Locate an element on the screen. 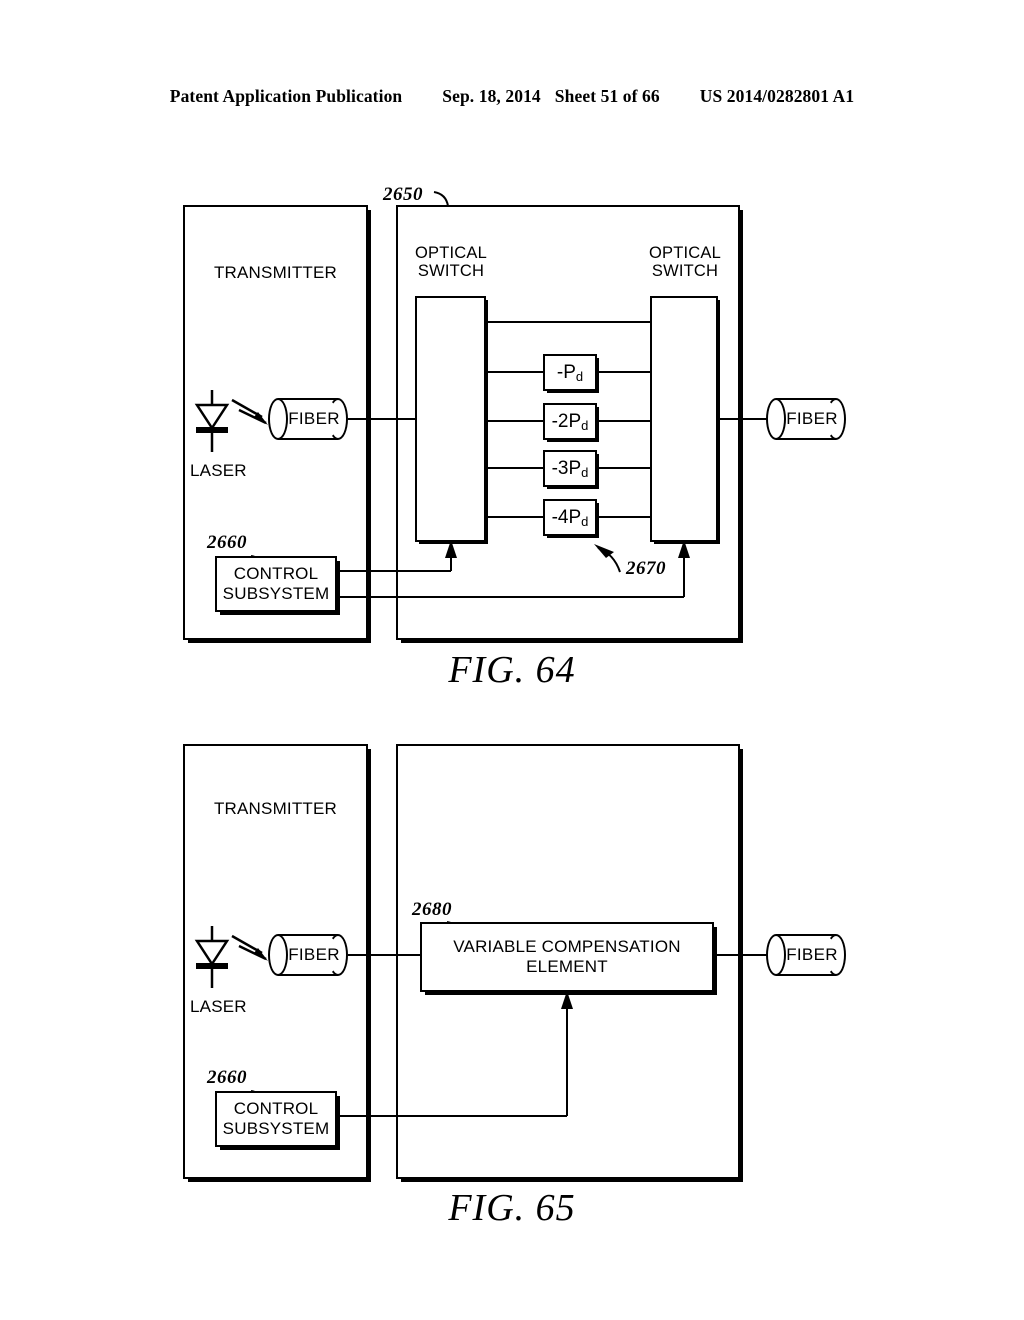  control-subsystem-box-fig65: CONTROL SUBSYSTEM is located at coordinates (276, 1119).